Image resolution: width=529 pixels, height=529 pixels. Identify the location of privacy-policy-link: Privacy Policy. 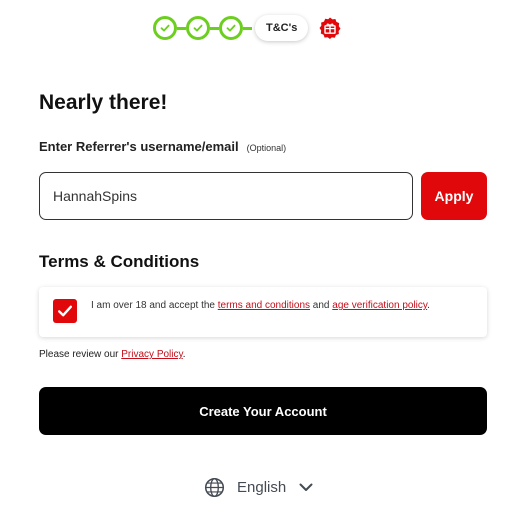
(152, 354).